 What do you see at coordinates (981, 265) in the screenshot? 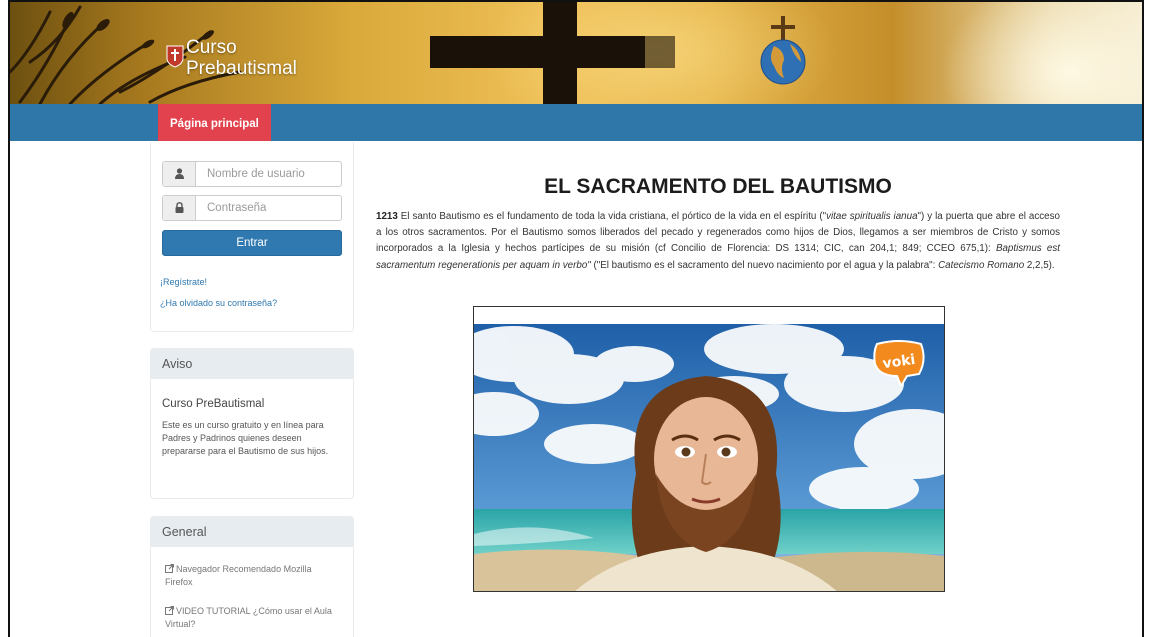
I see `paragraph-source: Catecismo Romano` at bounding box center [981, 265].